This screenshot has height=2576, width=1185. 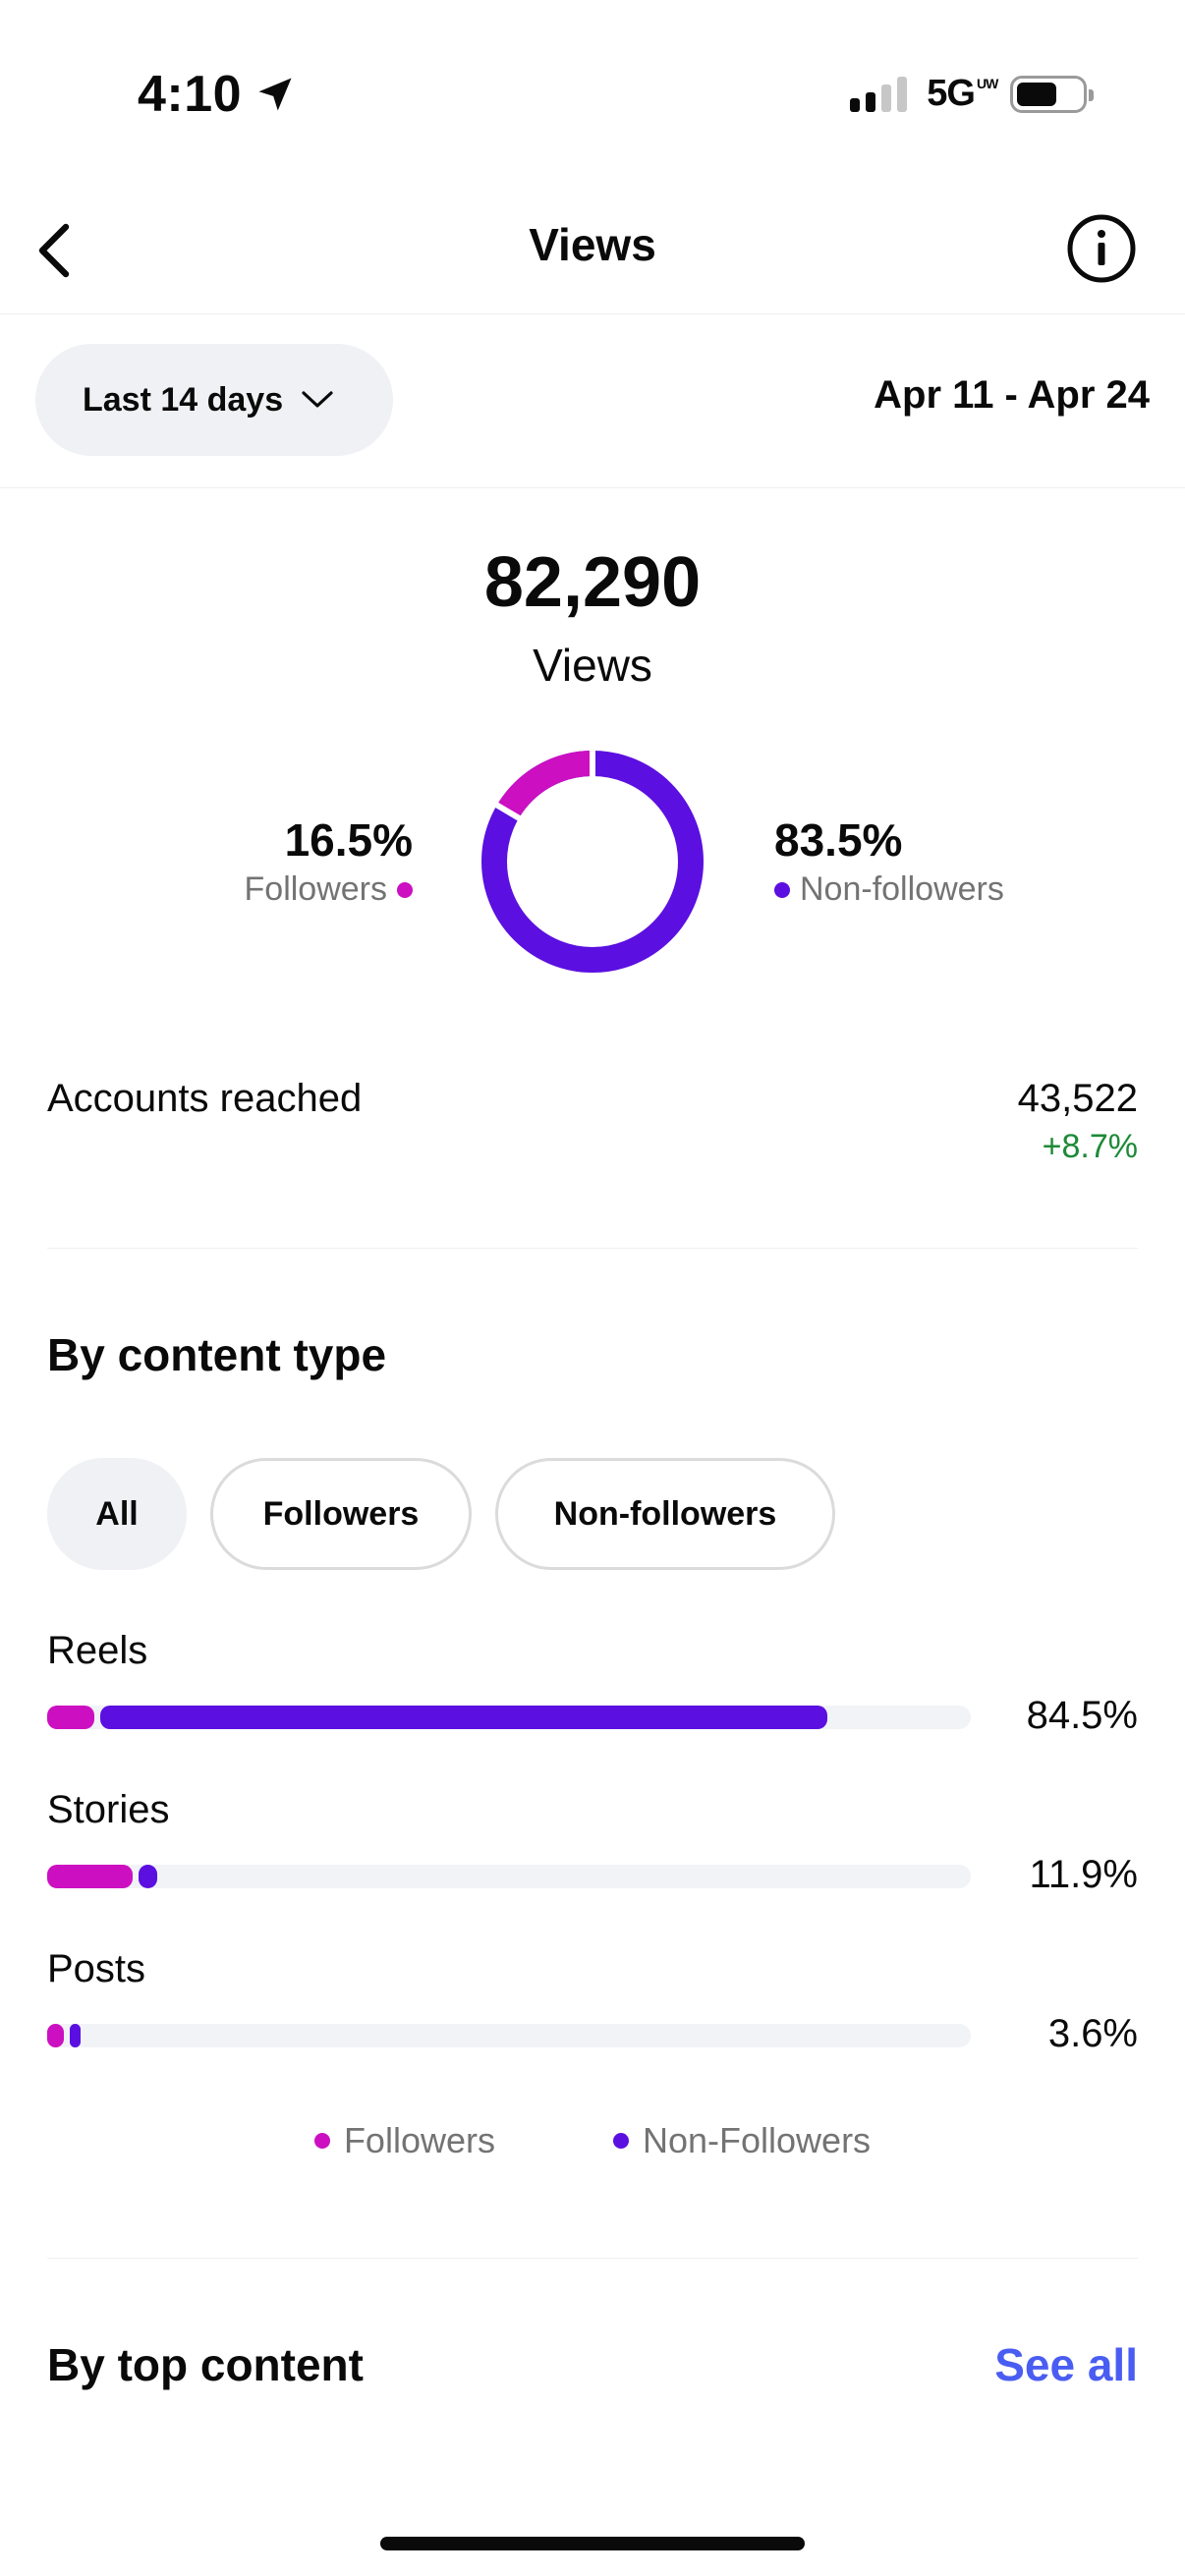 I want to click on chevron-down-icon, so click(x=318, y=399).